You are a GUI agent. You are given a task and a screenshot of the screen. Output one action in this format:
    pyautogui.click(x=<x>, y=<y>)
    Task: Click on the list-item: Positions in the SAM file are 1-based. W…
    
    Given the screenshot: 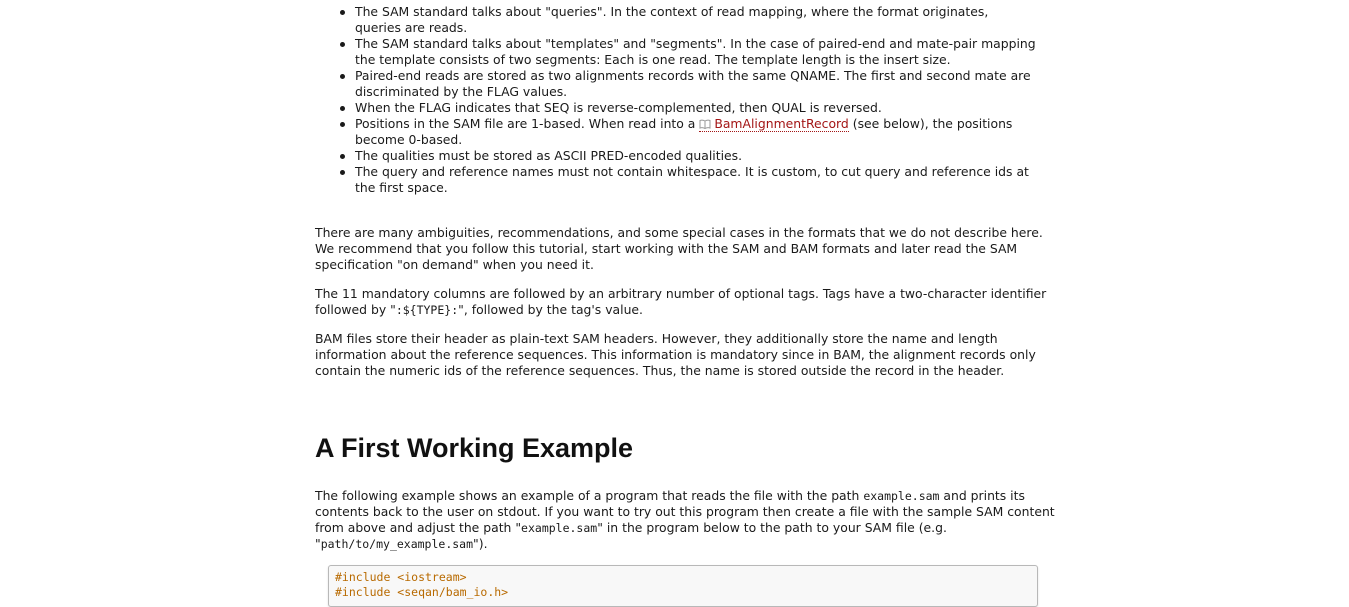 What is the action you would take?
    pyautogui.click(x=687, y=132)
    